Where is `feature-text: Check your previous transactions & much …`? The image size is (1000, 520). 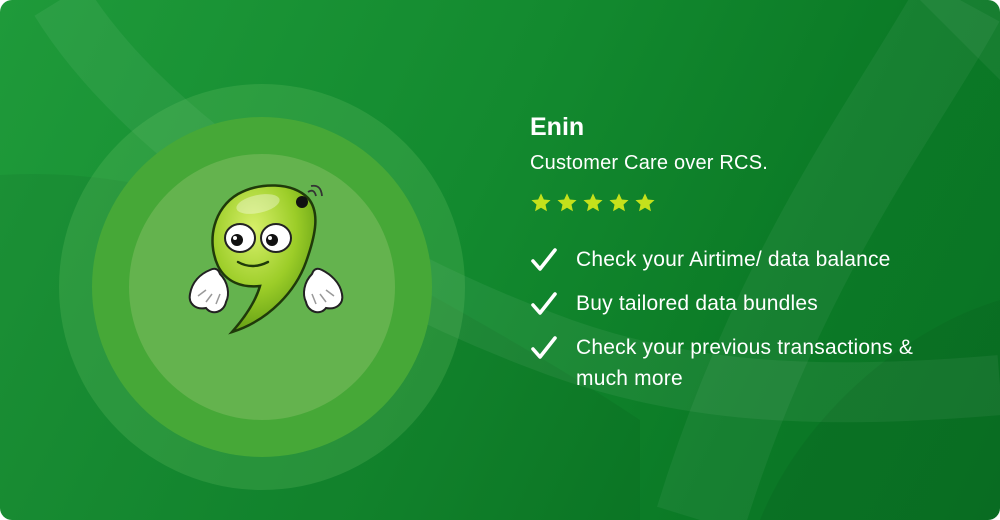
feature-text: Check your previous transactions & much … is located at coordinates (745, 363).